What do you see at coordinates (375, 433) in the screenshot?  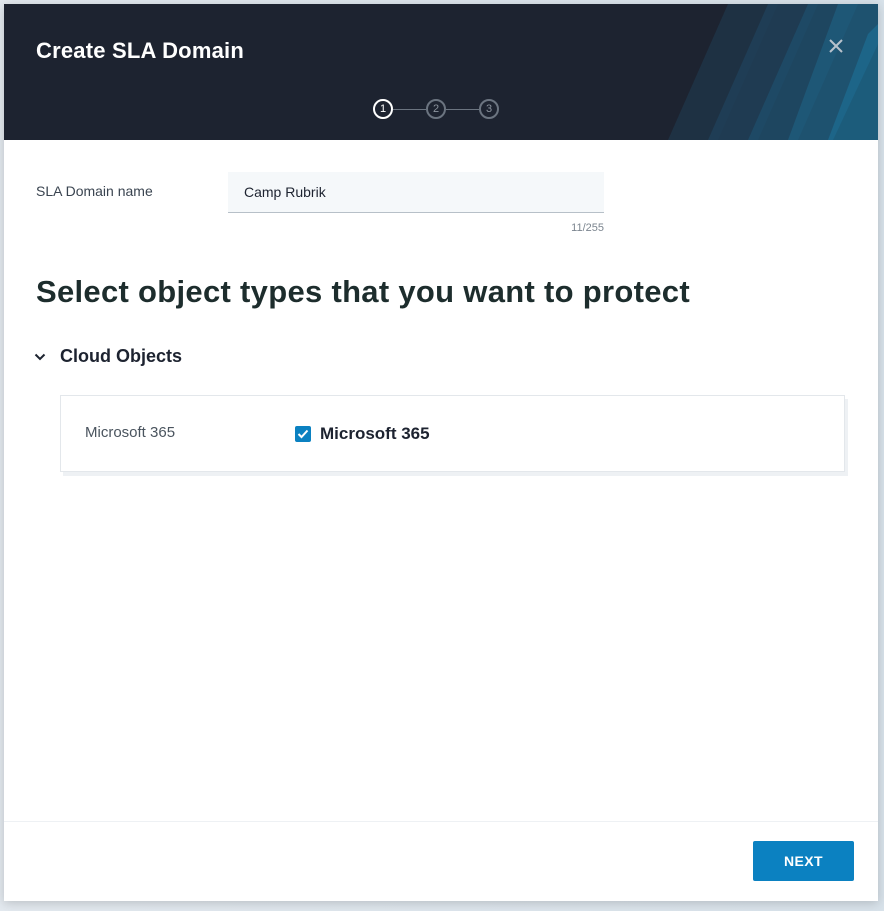 I see `microsoft-365-option-label: Microsoft 365` at bounding box center [375, 433].